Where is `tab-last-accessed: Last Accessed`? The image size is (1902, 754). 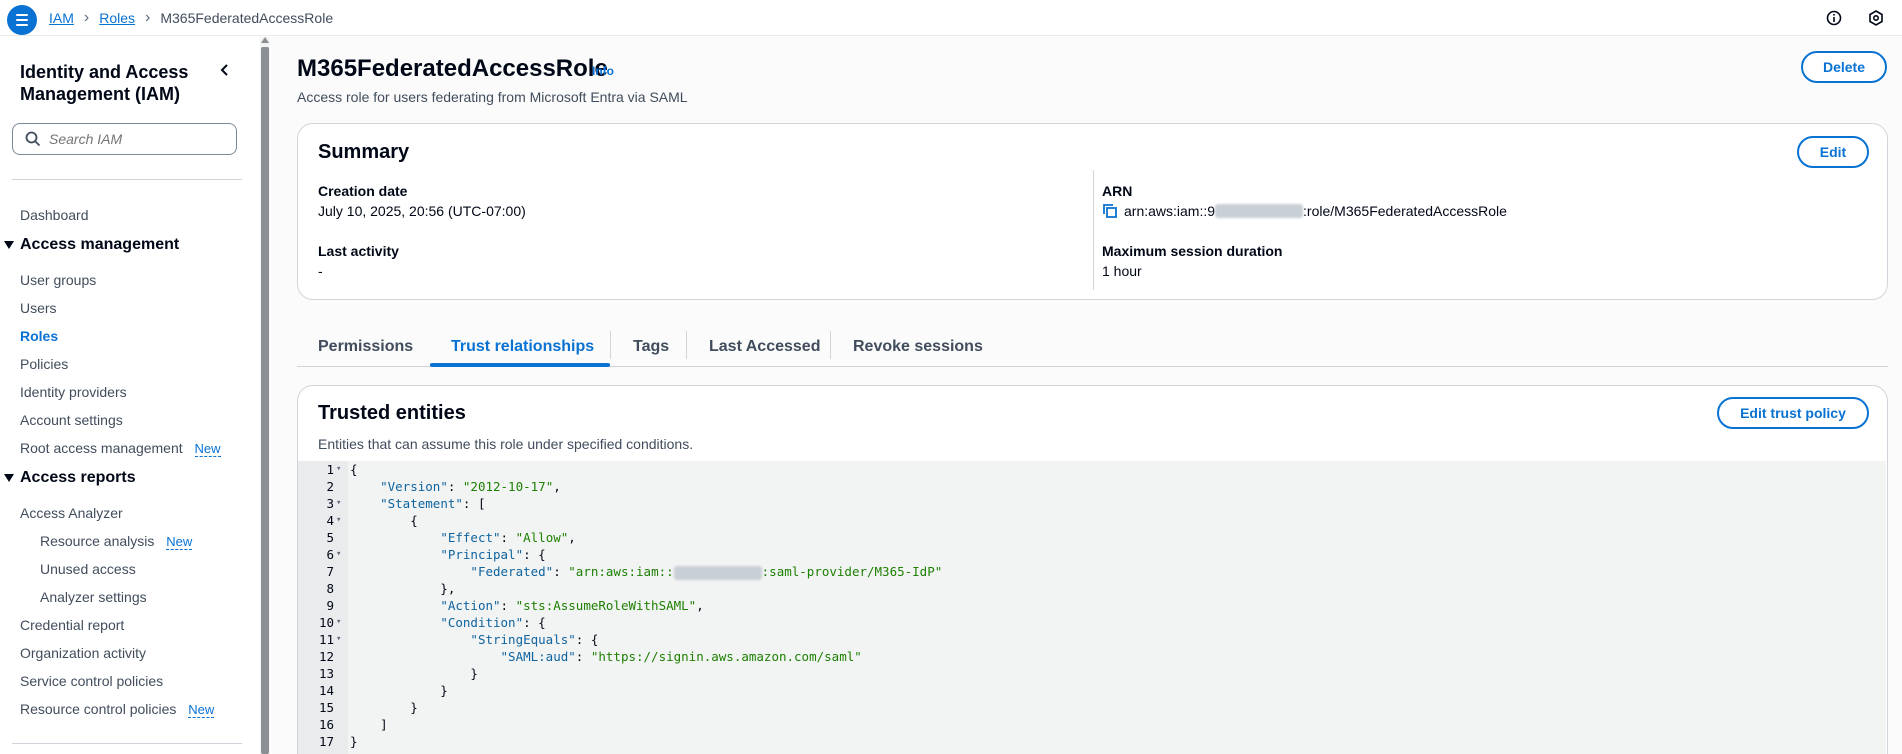
tab-last-accessed: Last Accessed is located at coordinates (764, 347).